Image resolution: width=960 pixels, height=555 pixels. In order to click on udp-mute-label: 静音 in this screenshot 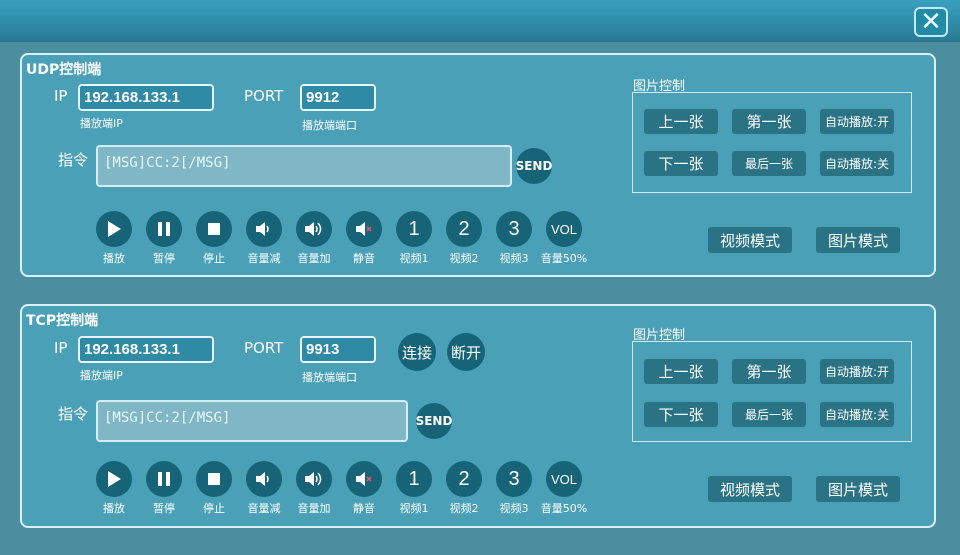, I will do `click(364, 258)`.